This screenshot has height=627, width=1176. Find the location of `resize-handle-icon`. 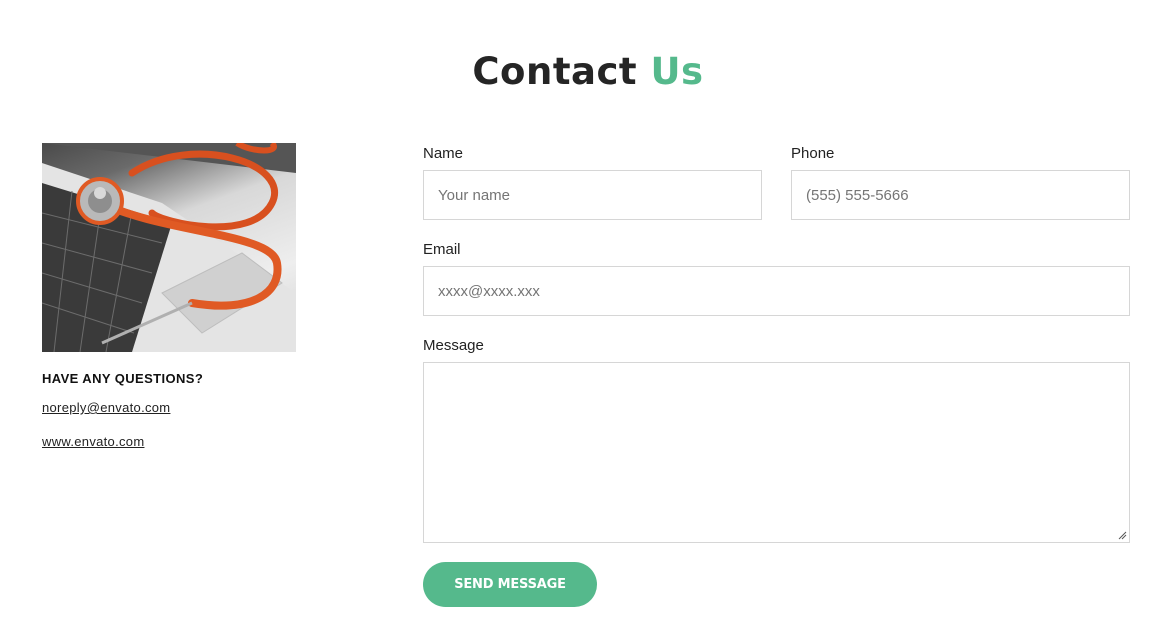

resize-handle-icon is located at coordinates (1122, 535).